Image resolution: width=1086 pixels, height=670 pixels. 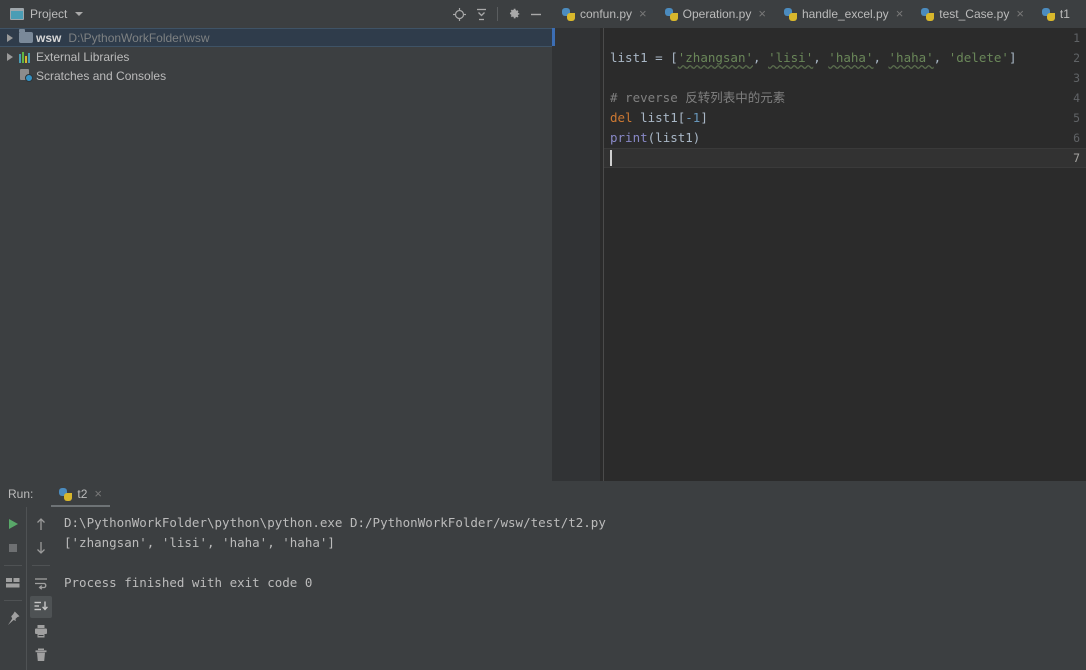 I want to click on editor-tab-label: t1, so click(x=1064, y=14).